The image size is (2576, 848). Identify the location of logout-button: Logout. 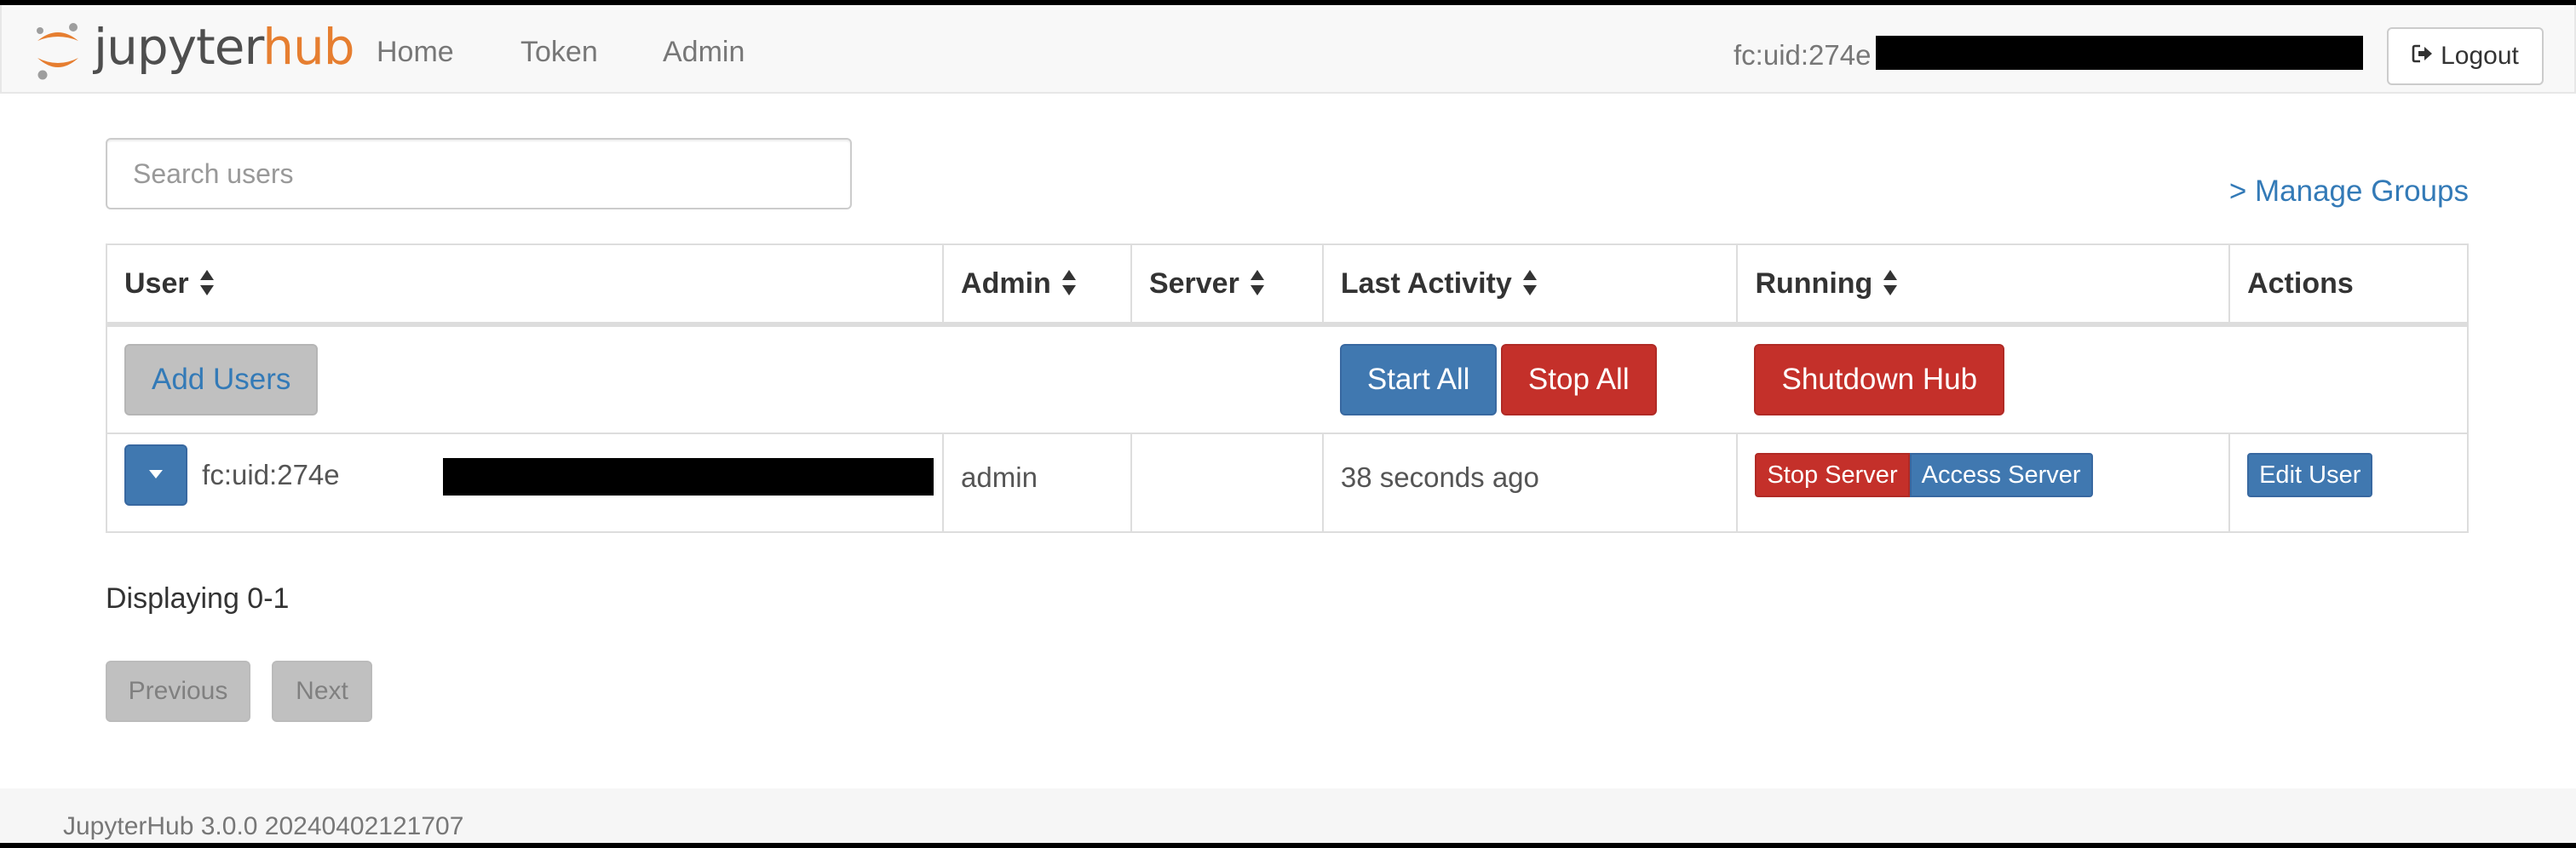
(2466, 56).